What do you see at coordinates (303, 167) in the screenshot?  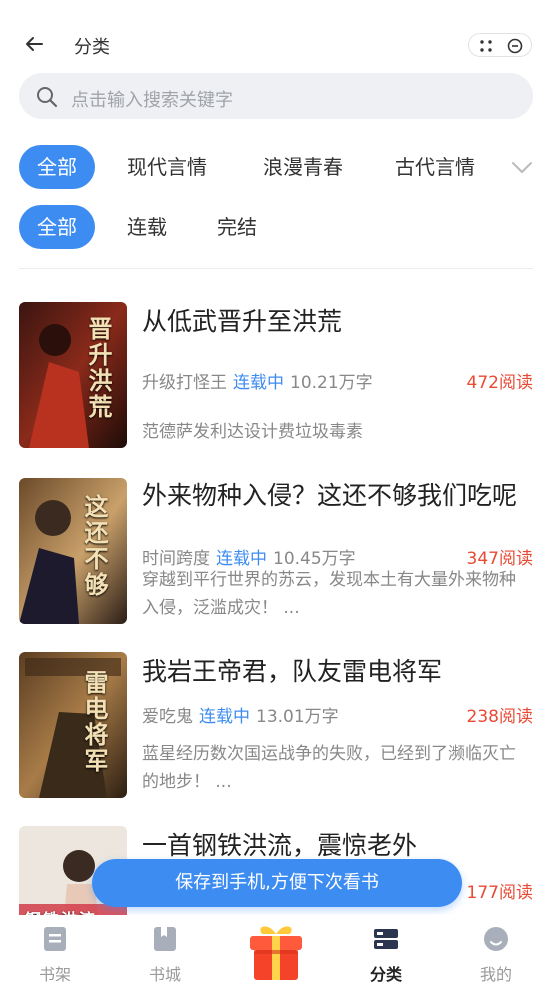 I see `genre-tab-youth-romance: 浪漫青春` at bounding box center [303, 167].